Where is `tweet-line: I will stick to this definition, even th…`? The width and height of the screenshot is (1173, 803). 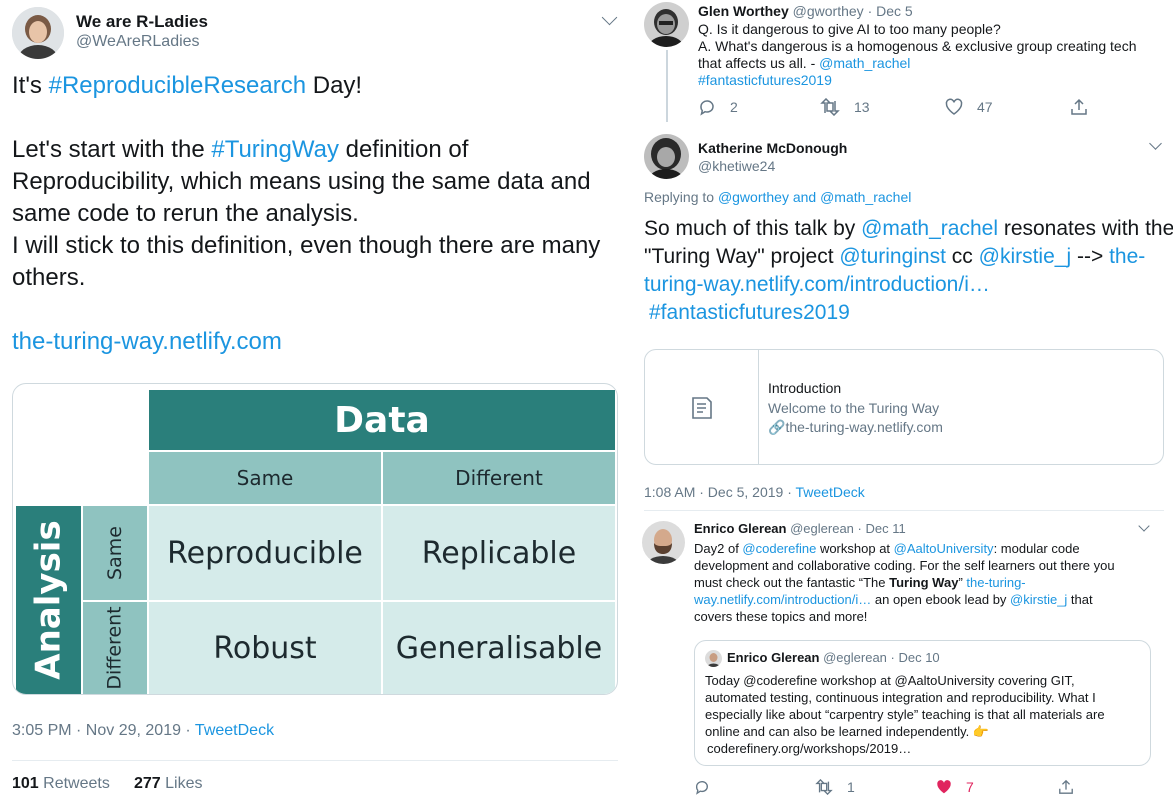
tweet-line: I will stick to this definition, even th… is located at coordinates (306, 245).